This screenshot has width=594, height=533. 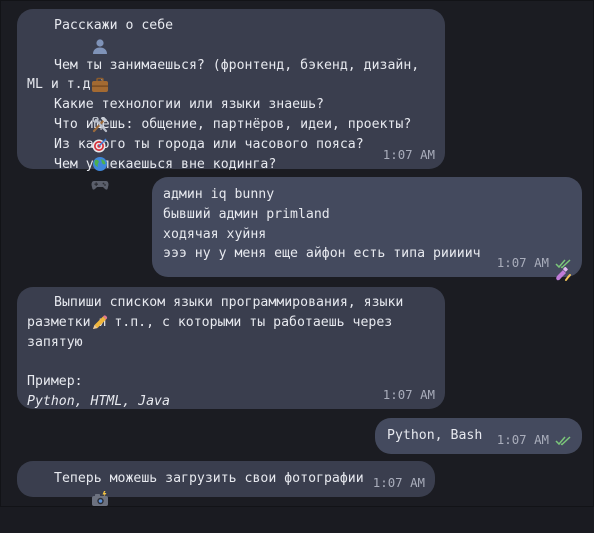 I want to click on message-line: бывший админ primland, so click(x=246, y=214).